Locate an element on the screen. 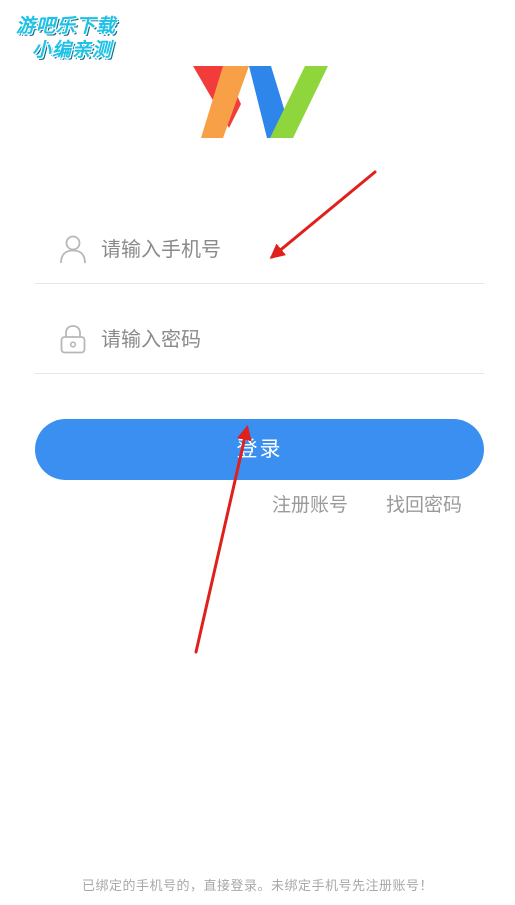  login-button: 登录 is located at coordinates (259, 449).